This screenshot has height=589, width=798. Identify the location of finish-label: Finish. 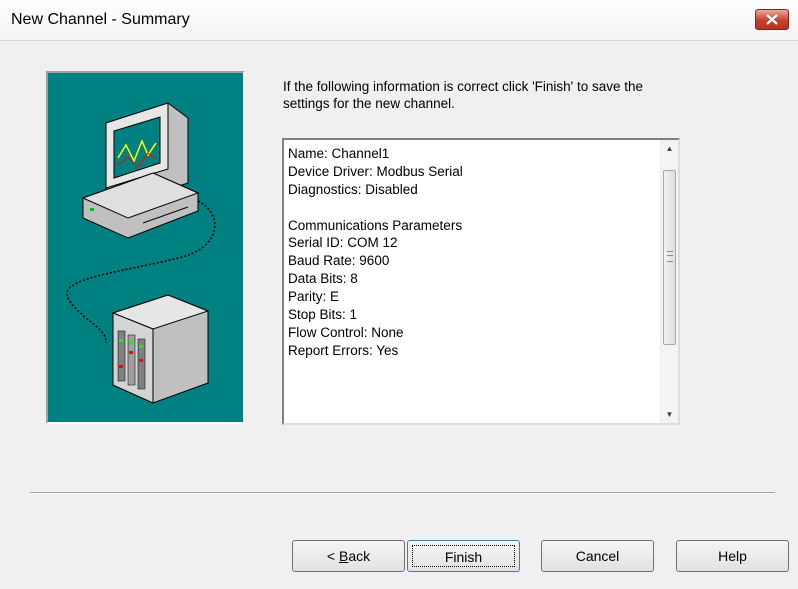
(463, 556).